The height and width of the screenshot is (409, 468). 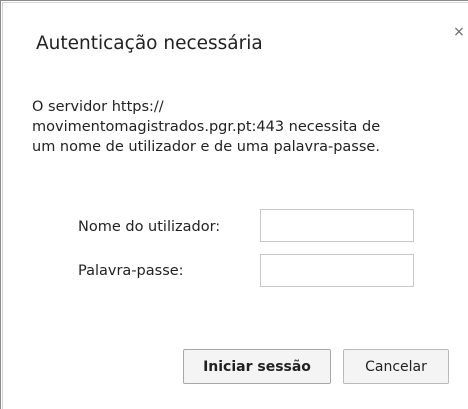 I want to click on close-icon: ×, so click(x=459, y=32).